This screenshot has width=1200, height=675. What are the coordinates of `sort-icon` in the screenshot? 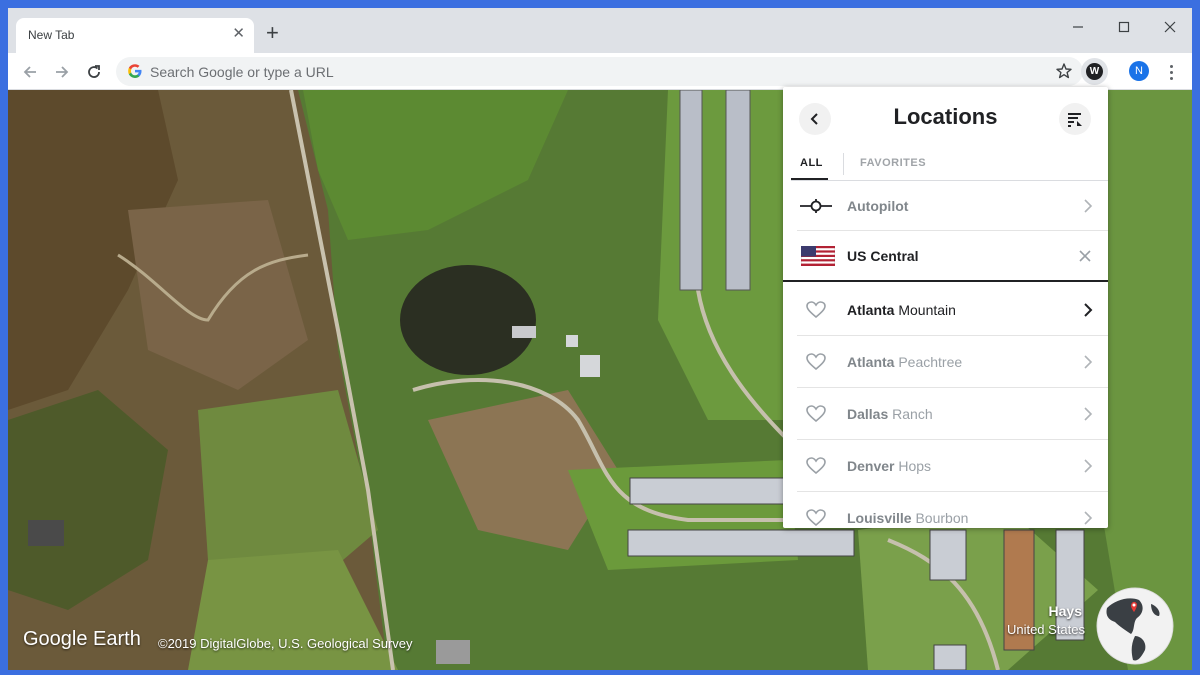 It's located at (1075, 120).